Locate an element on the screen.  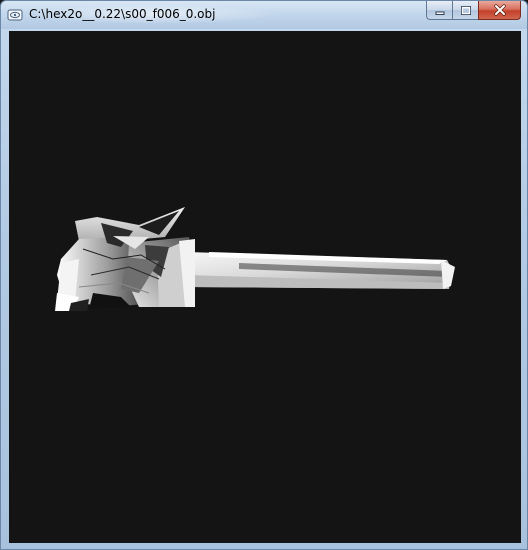
app-window-icon is located at coordinates (15, 14).